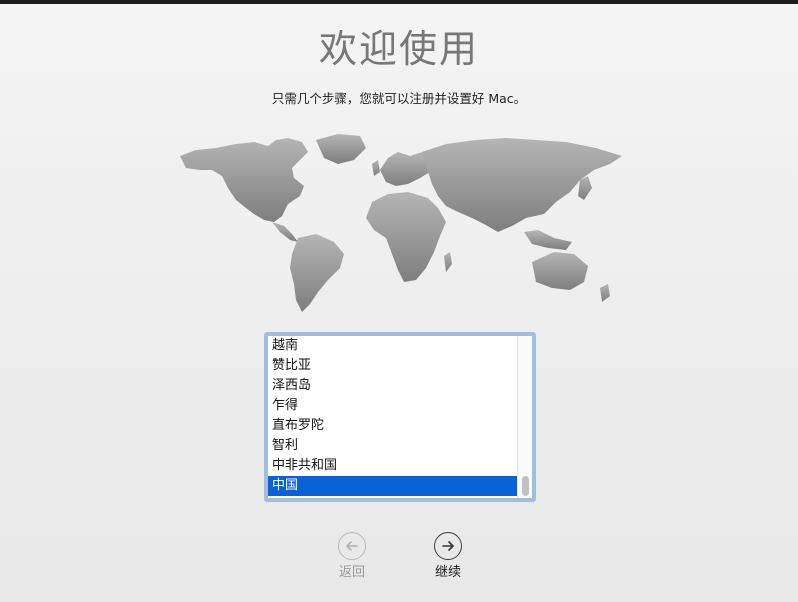 Image resolution: width=798 pixels, height=602 pixels. I want to click on back-button: 返回, so click(352, 556).